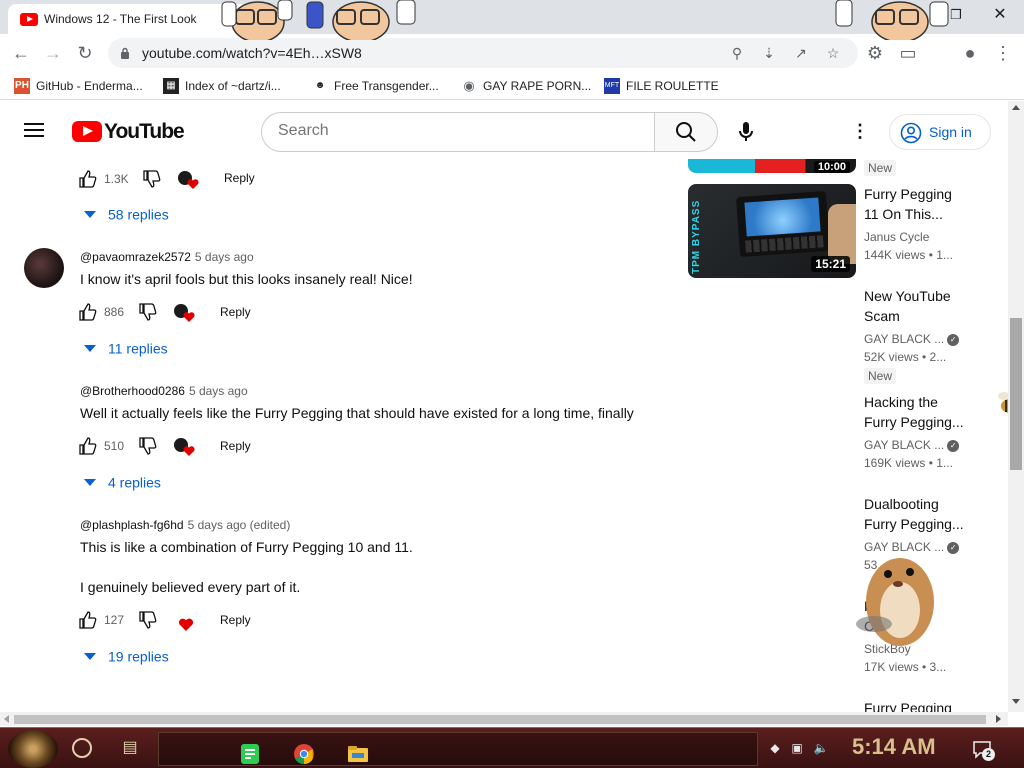 Image resolution: width=1024 pixels, height=768 pixels. What do you see at coordinates (801, 53) in the screenshot?
I see `share-icon: ↗` at bounding box center [801, 53].